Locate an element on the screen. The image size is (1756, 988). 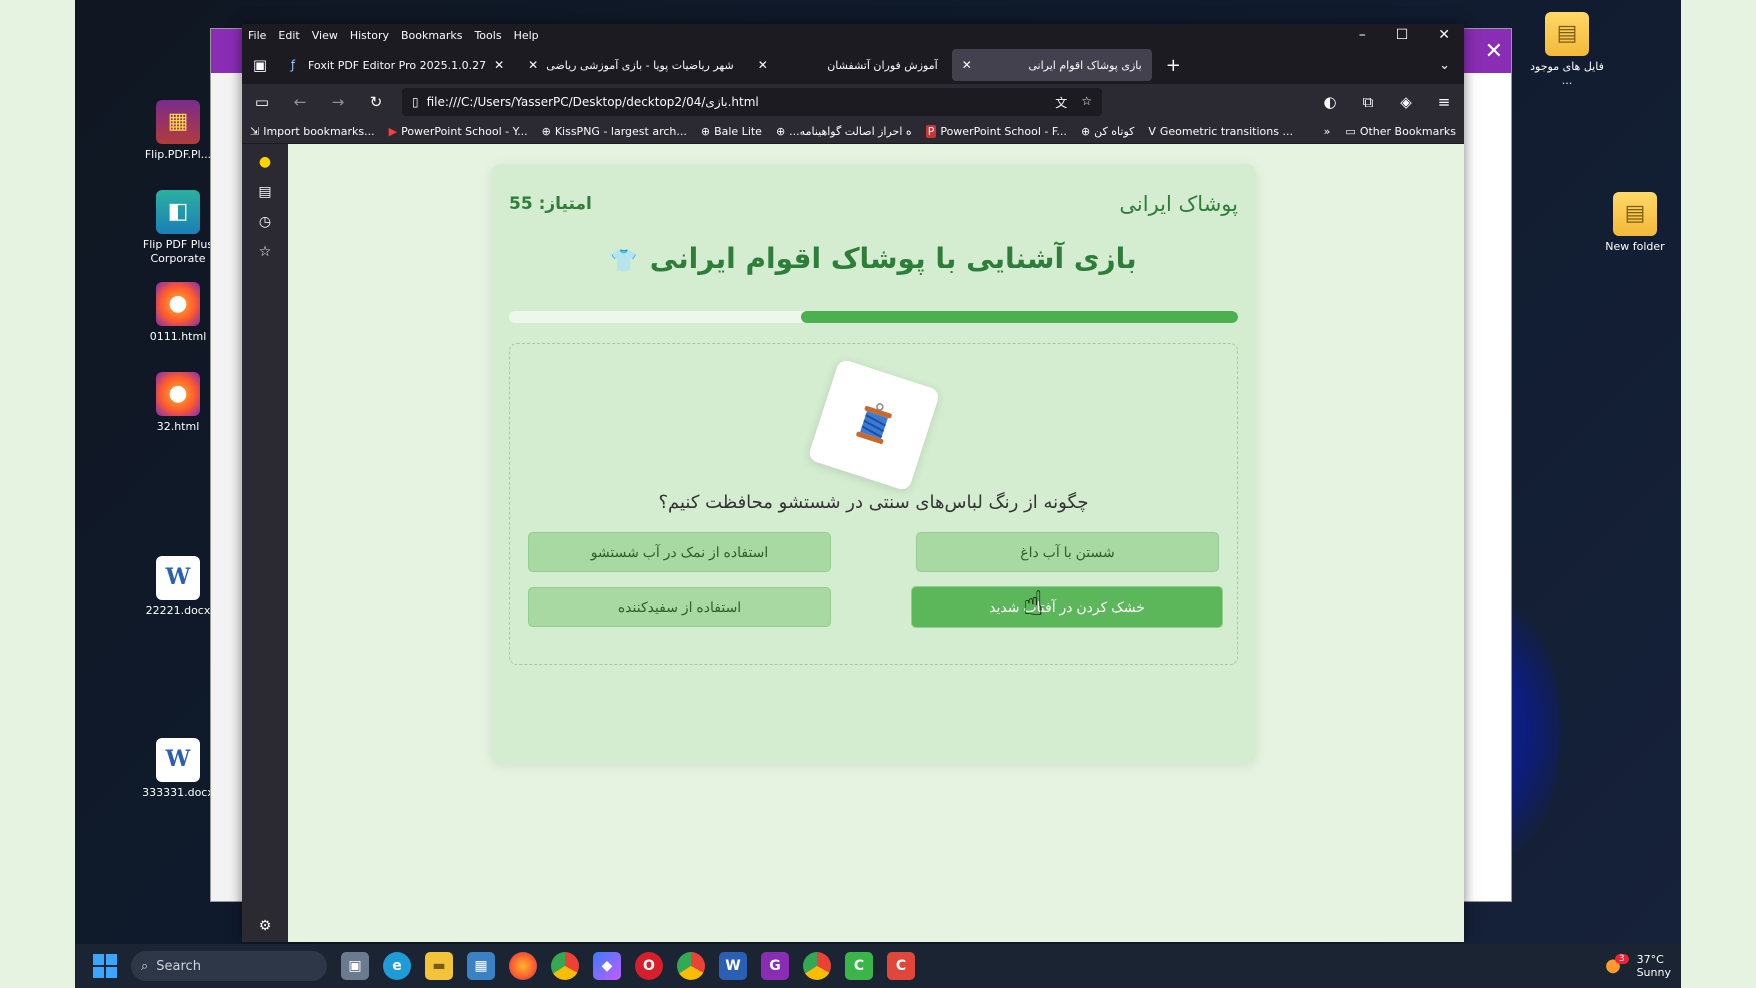
tab-overview-icon: ▣ is located at coordinates (260, 65).